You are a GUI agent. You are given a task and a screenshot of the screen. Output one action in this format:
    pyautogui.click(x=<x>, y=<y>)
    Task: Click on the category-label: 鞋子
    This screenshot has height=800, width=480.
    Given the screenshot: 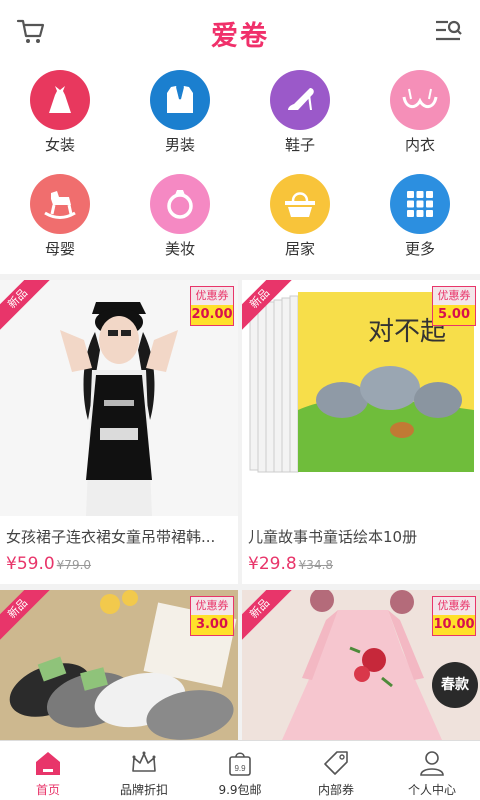 What is the action you would take?
    pyautogui.click(x=299, y=145)
    